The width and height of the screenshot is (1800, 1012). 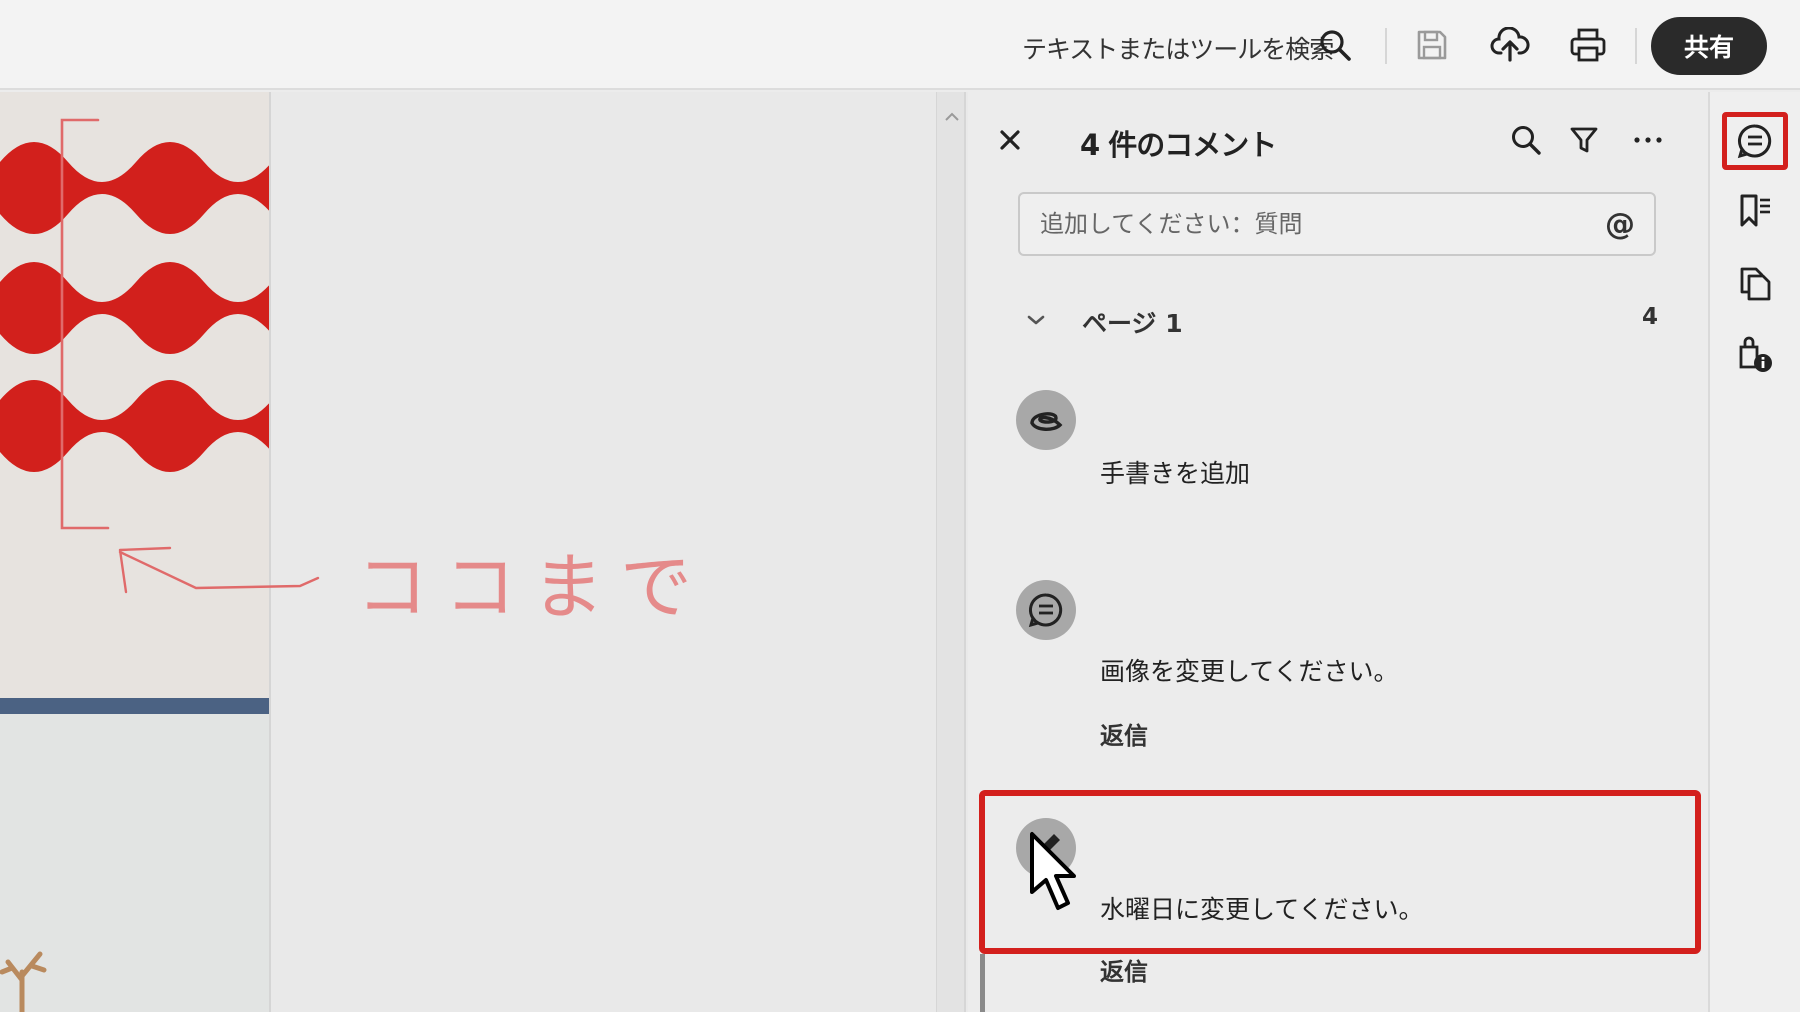 What do you see at coordinates (1178, 145) in the screenshot?
I see `panel-title: 4 件のコメント` at bounding box center [1178, 145].